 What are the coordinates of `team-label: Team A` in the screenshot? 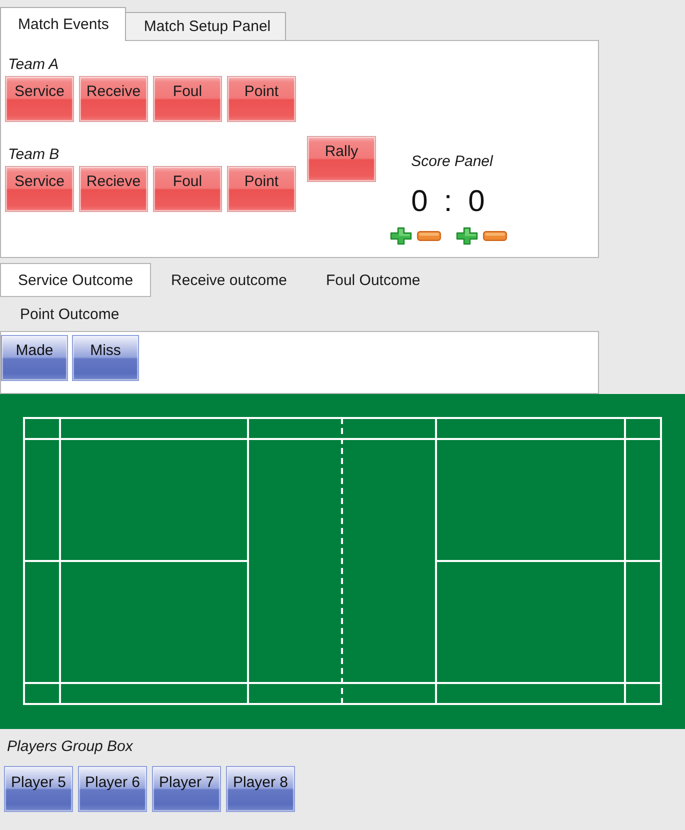 It's located at (33, 65).